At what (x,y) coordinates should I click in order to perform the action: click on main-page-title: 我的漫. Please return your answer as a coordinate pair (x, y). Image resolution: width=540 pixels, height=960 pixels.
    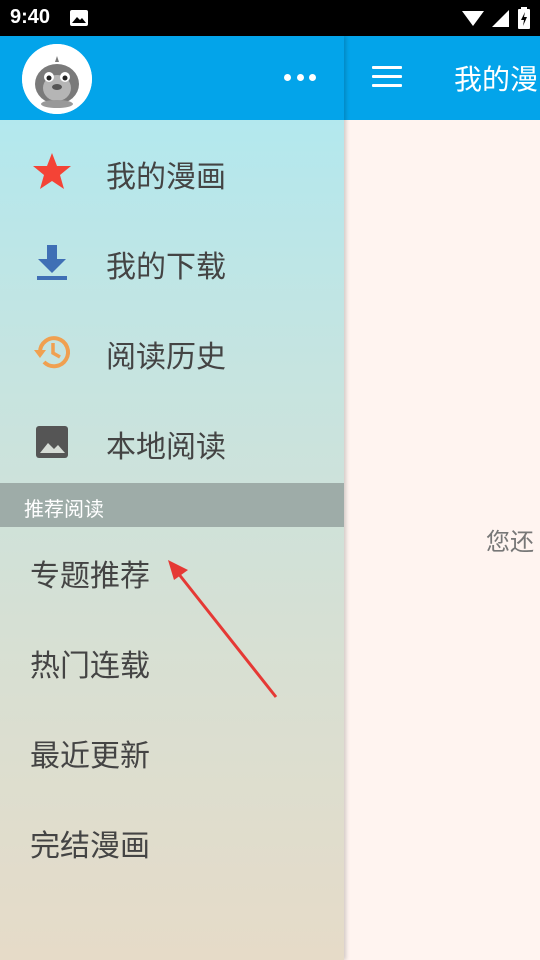
    Looking at the image, I should click on (496, 79).